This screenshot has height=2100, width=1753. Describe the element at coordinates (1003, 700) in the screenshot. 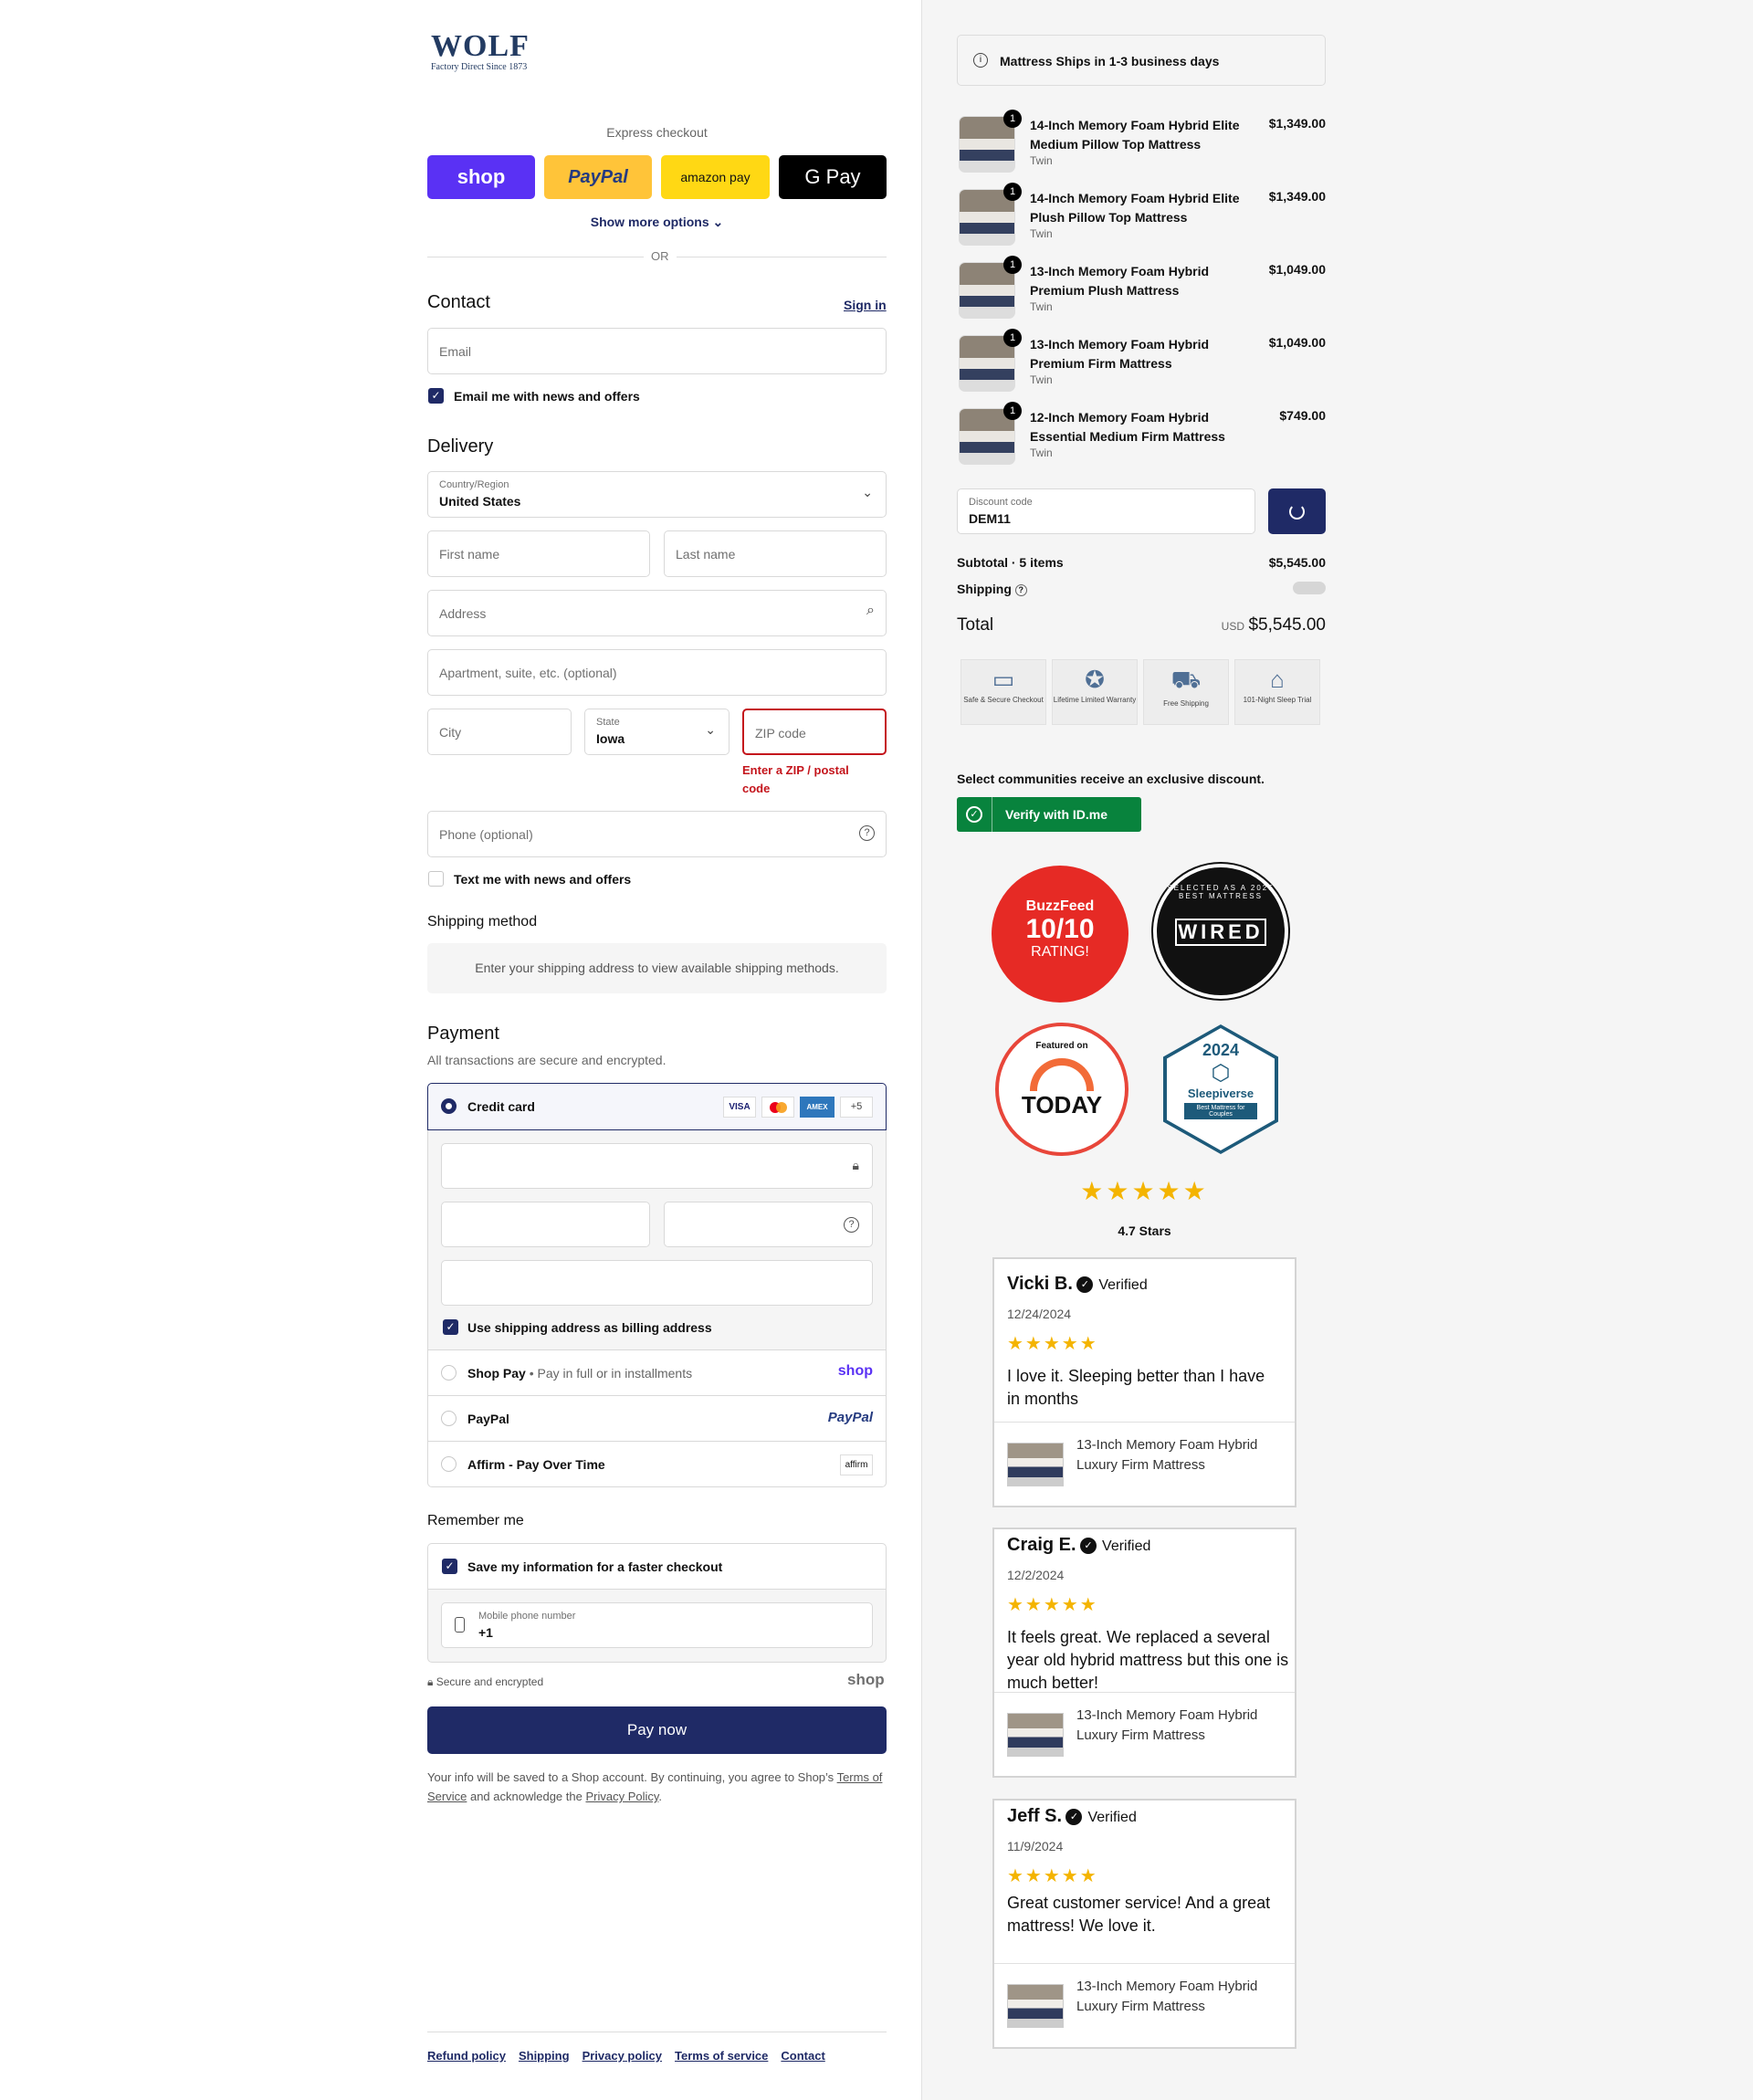

I see `feature-label: Safe & Secure Checkout` at that location.